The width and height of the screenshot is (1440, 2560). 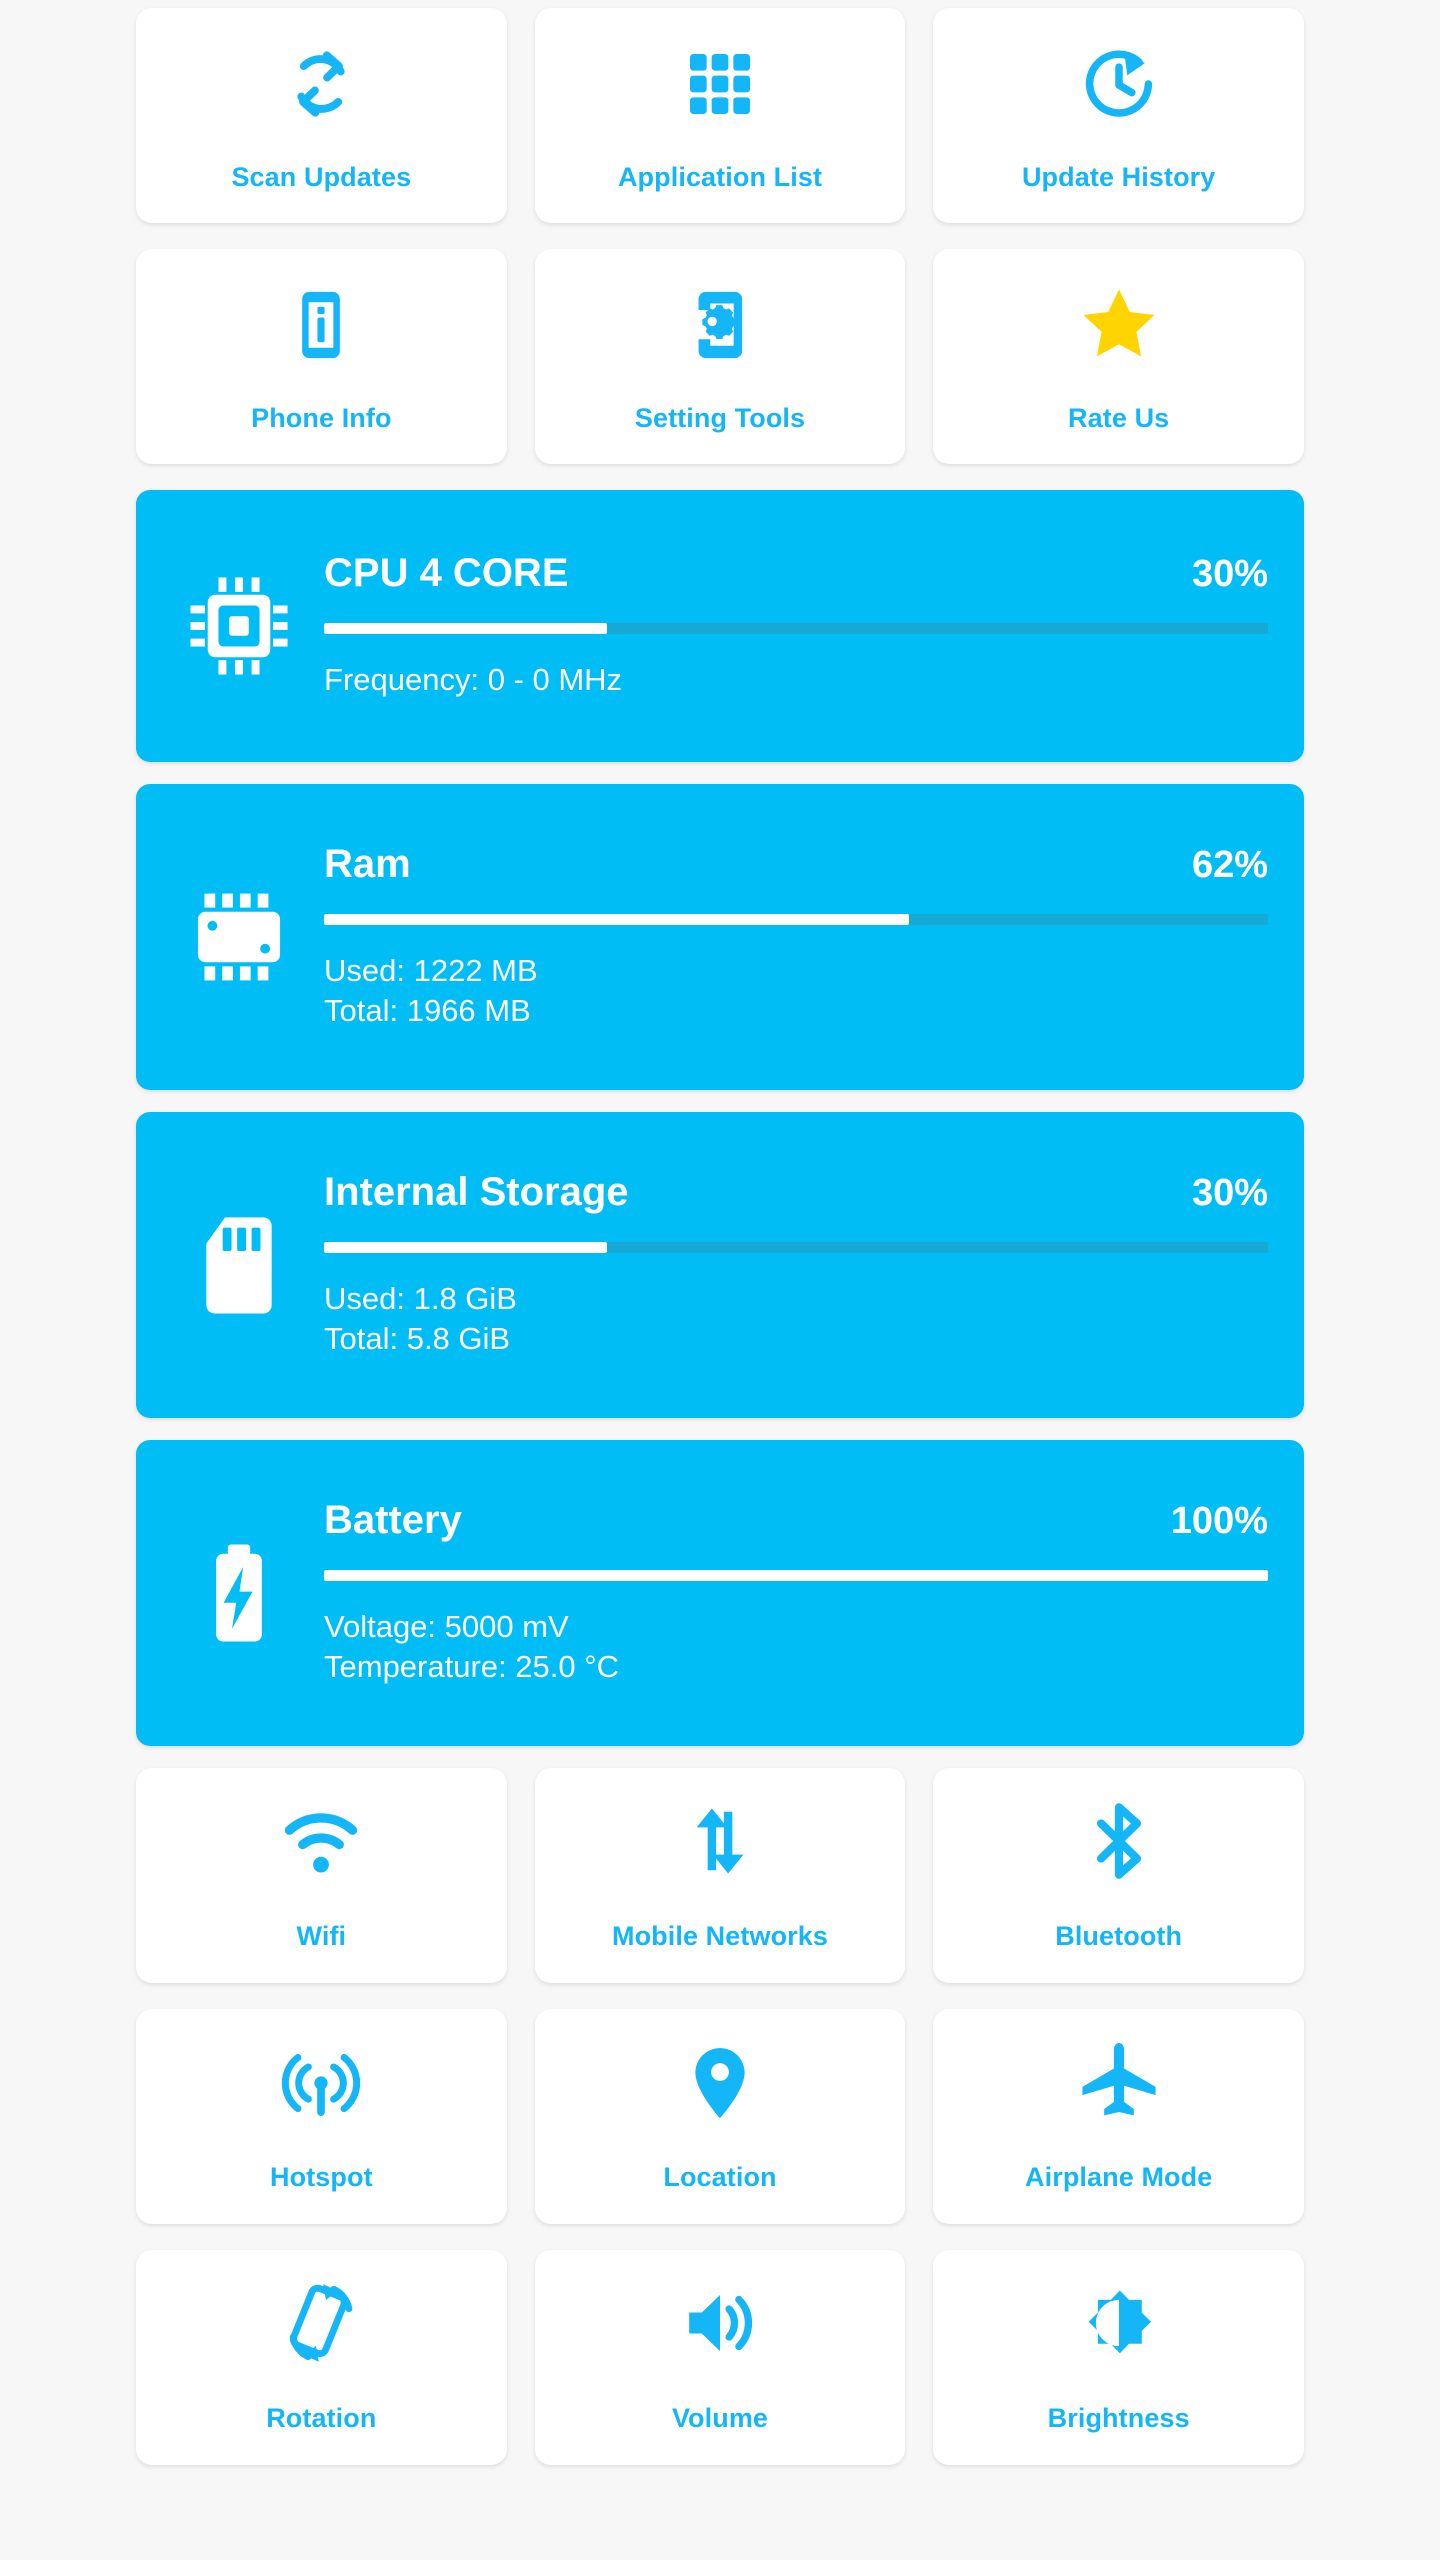 I want to click on progress-bar-battery, so click(x=796, y=1576).